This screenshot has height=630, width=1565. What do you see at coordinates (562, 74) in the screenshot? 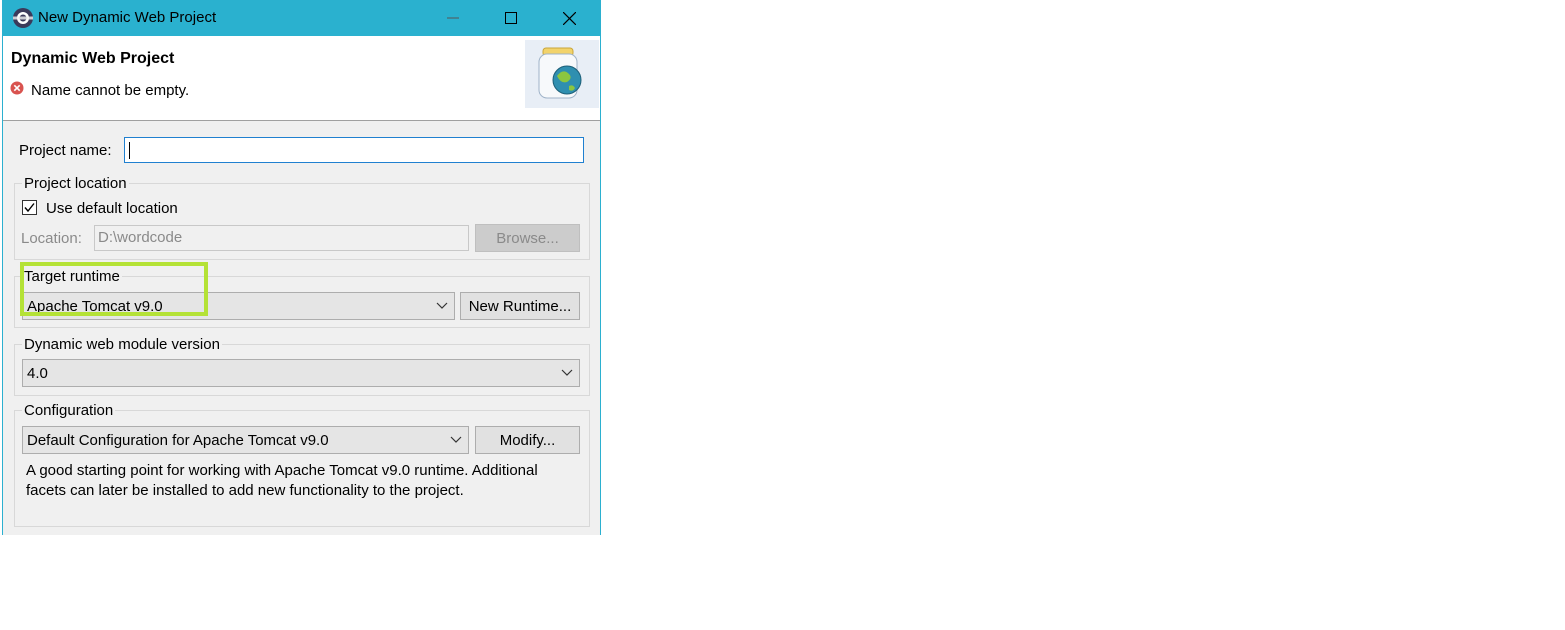
I see `web-project-jar-globe-icon` at bounding box center [562, 74].